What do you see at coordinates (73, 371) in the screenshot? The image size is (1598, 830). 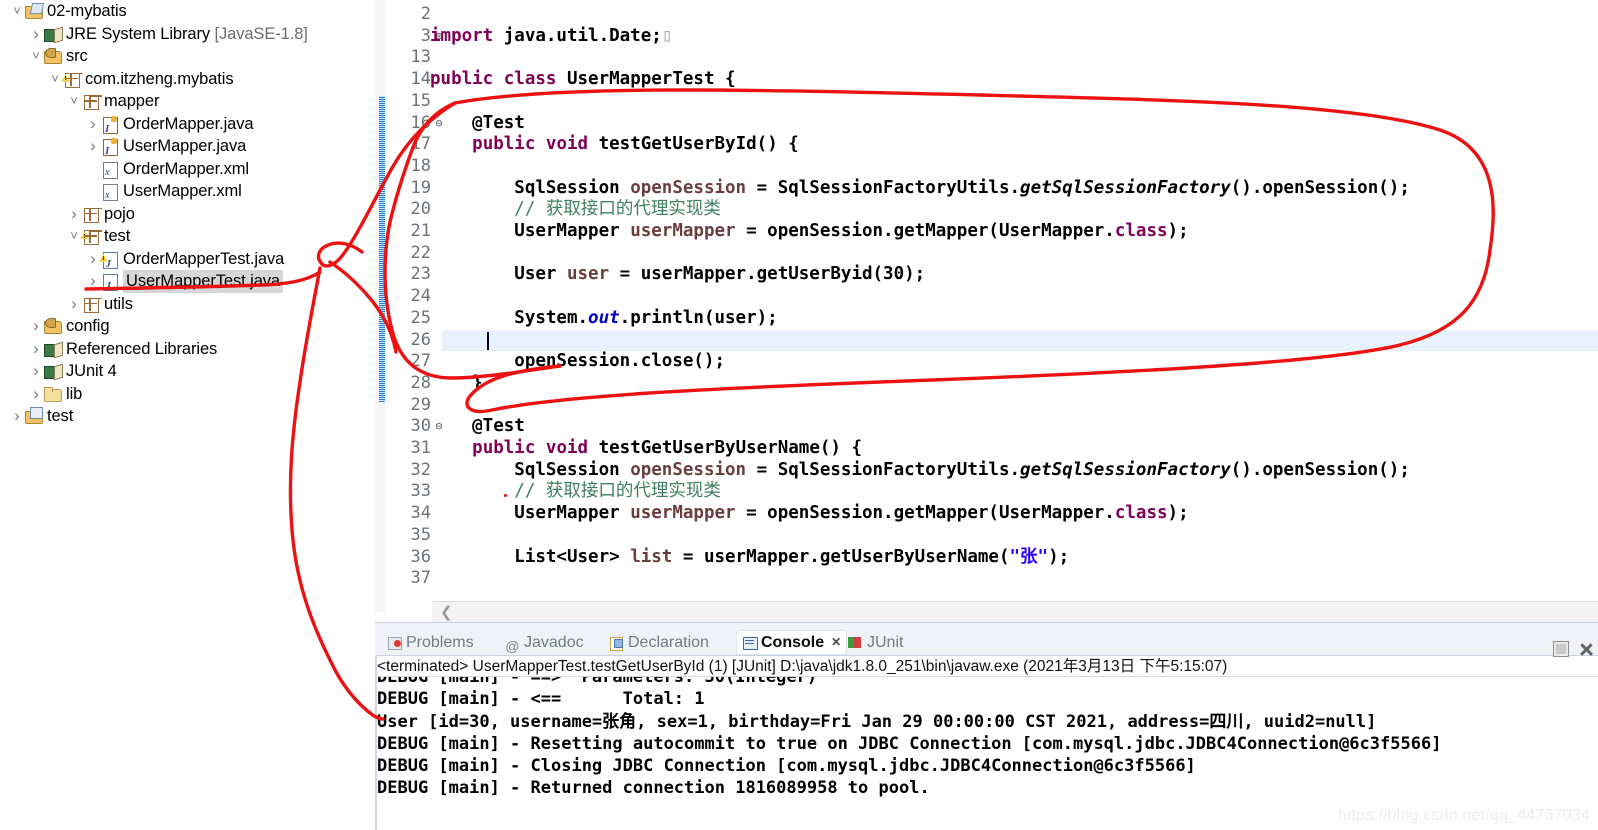 I see `tree-item-junit-4: › JUnit 4` at bounding box center [73, 371].